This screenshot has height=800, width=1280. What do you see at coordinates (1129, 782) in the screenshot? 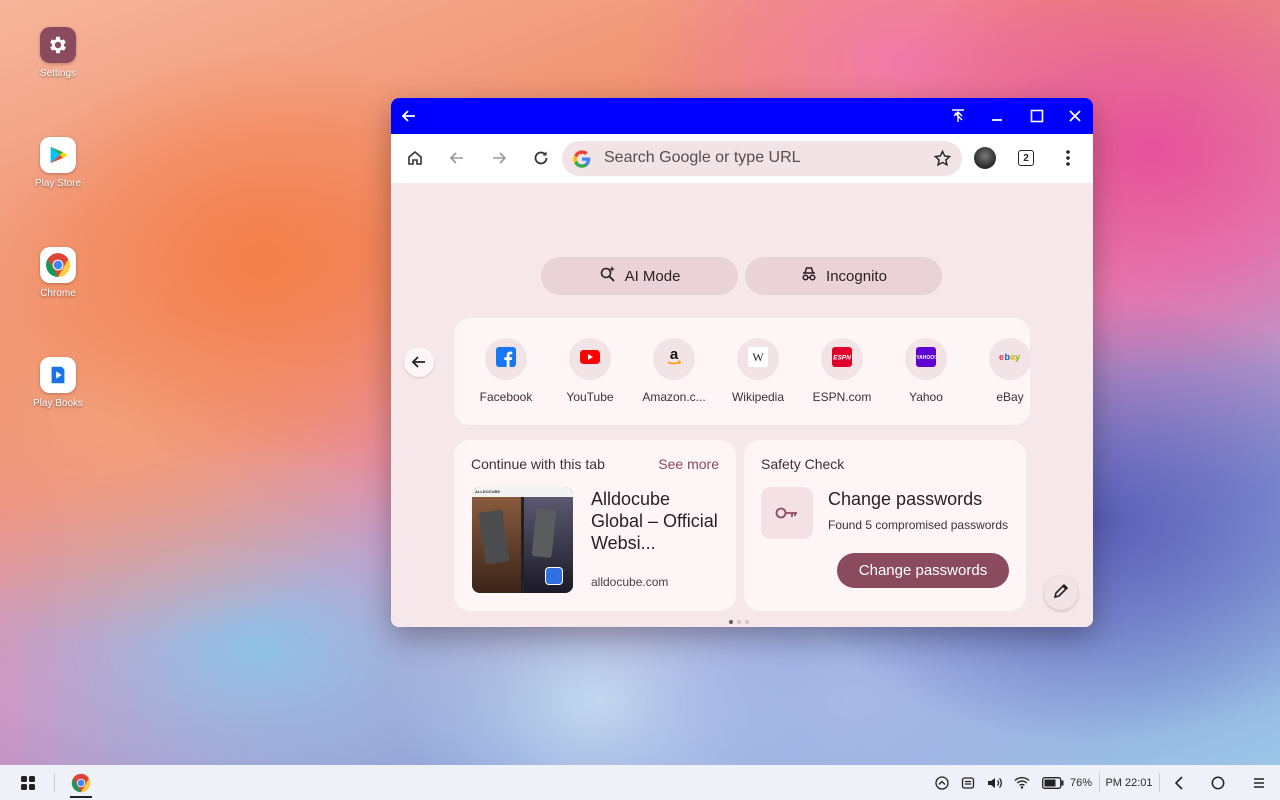
I see `clock: PM 22:01` at bounding box center [1129, 782].